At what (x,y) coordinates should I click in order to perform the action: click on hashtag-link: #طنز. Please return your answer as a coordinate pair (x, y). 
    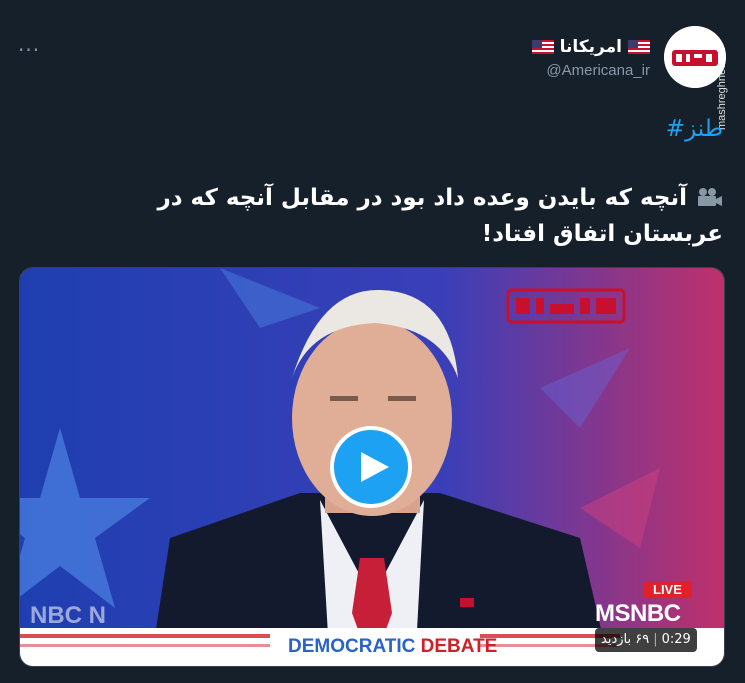
    Looking at the image, I should click on (694, 129).